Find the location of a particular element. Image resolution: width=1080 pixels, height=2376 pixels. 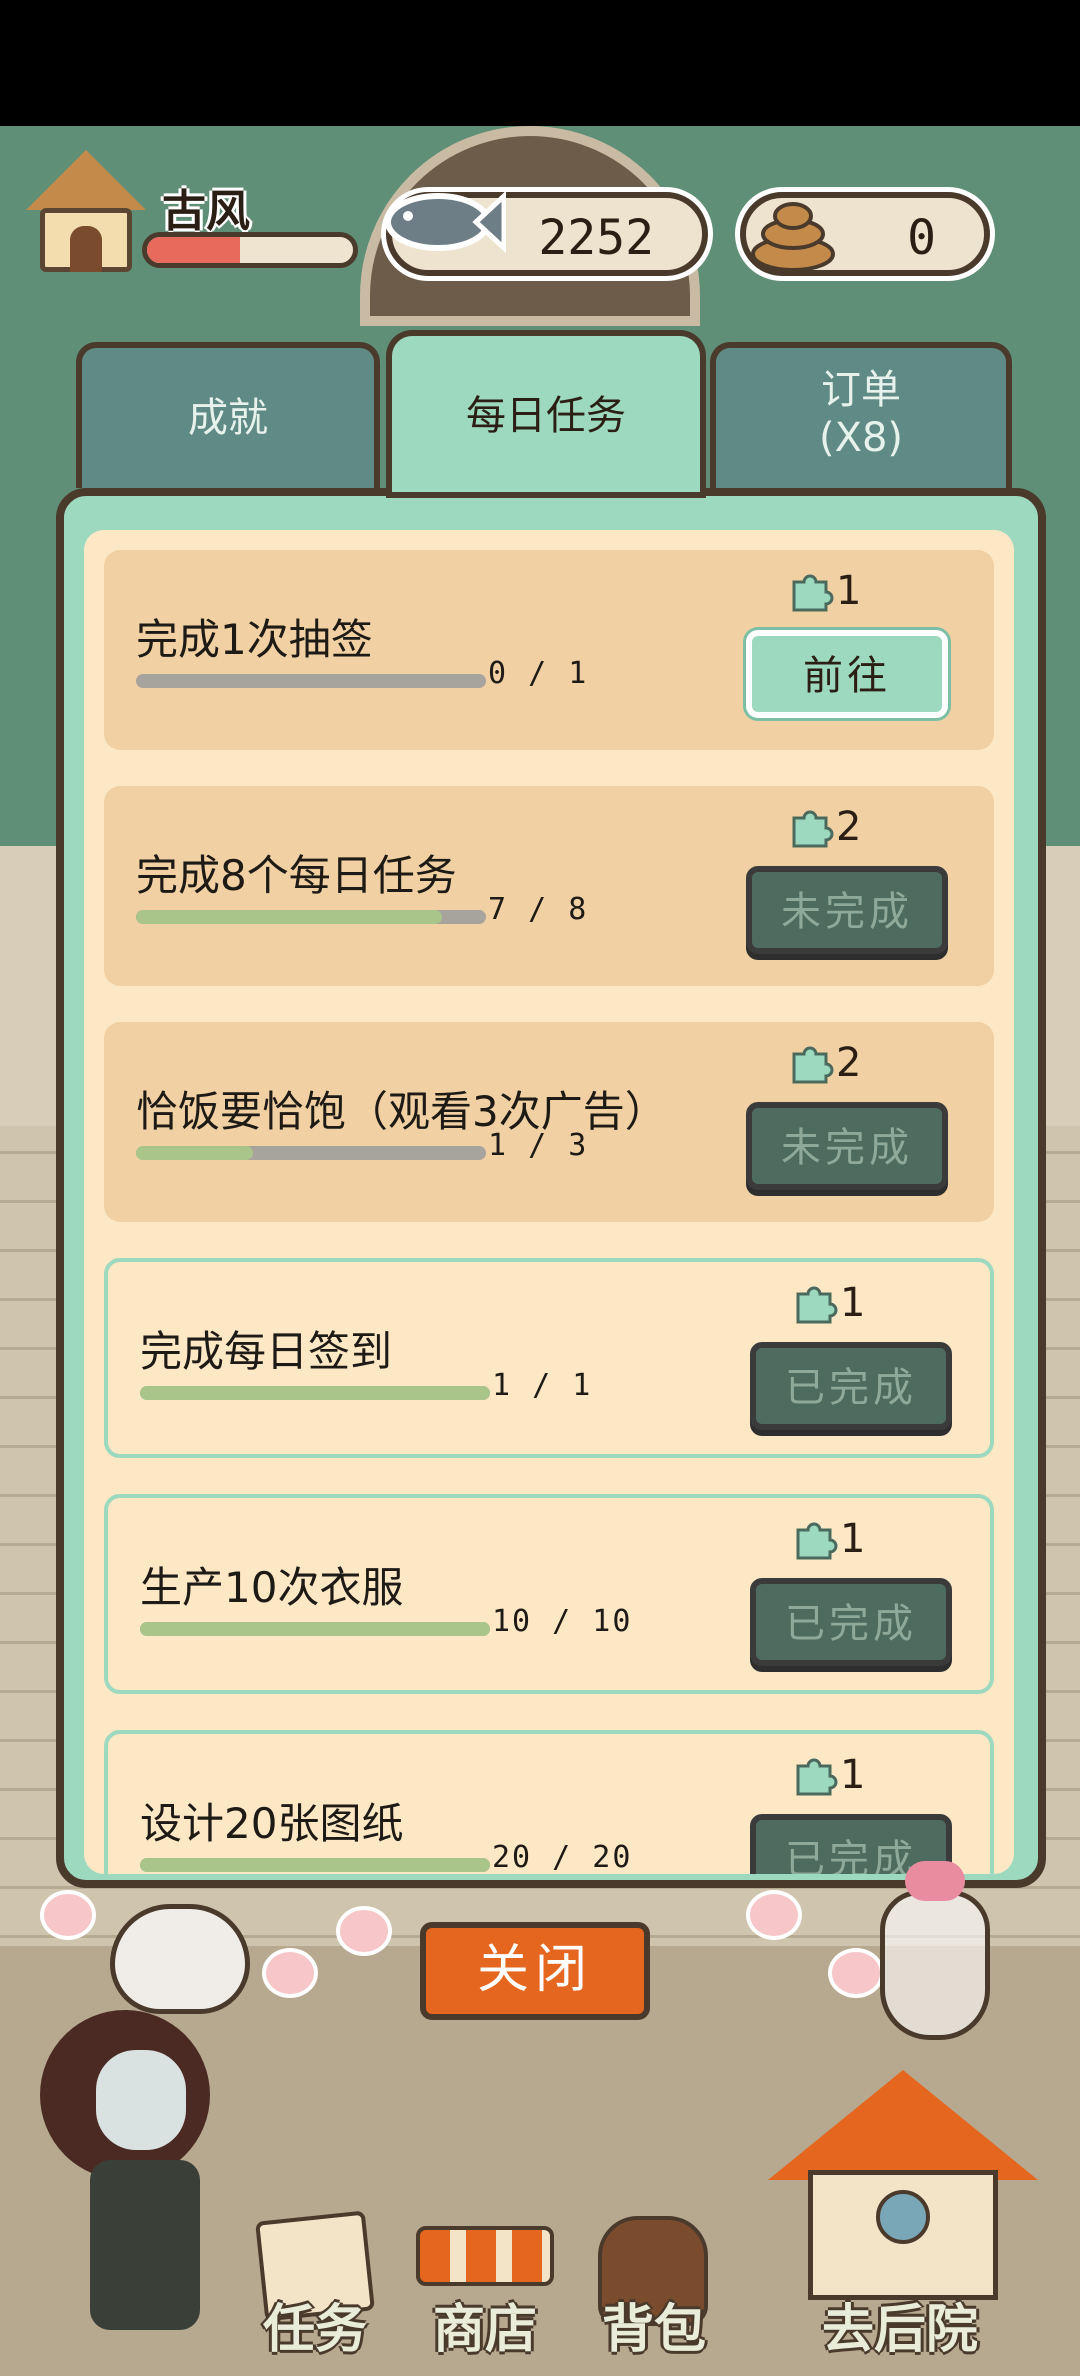

task-action-button: 前往 is located at coordinates (847, 674).